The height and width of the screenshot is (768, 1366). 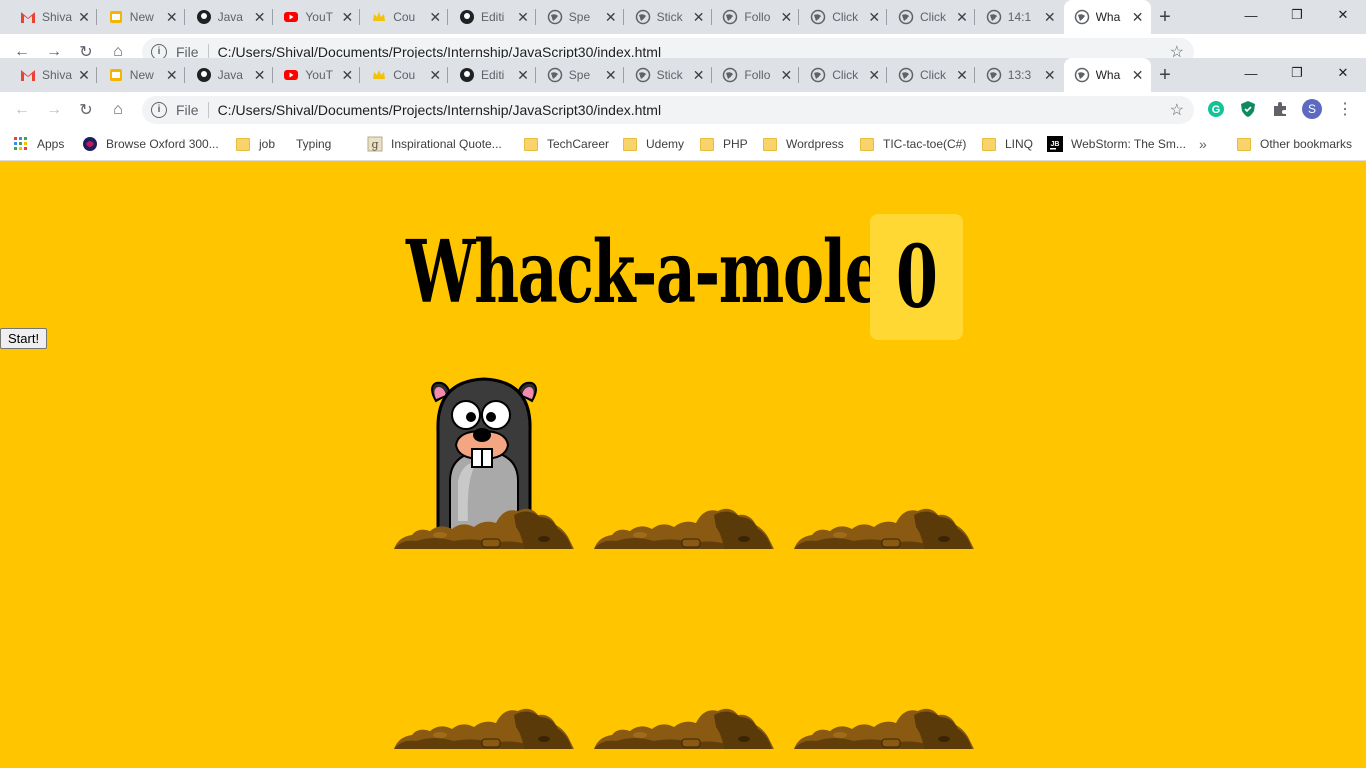 What do you see at coordinates (1280, 109) in the screenshot?
I see `extensions-puzzle-icon` at bounding box center [1280, 109].